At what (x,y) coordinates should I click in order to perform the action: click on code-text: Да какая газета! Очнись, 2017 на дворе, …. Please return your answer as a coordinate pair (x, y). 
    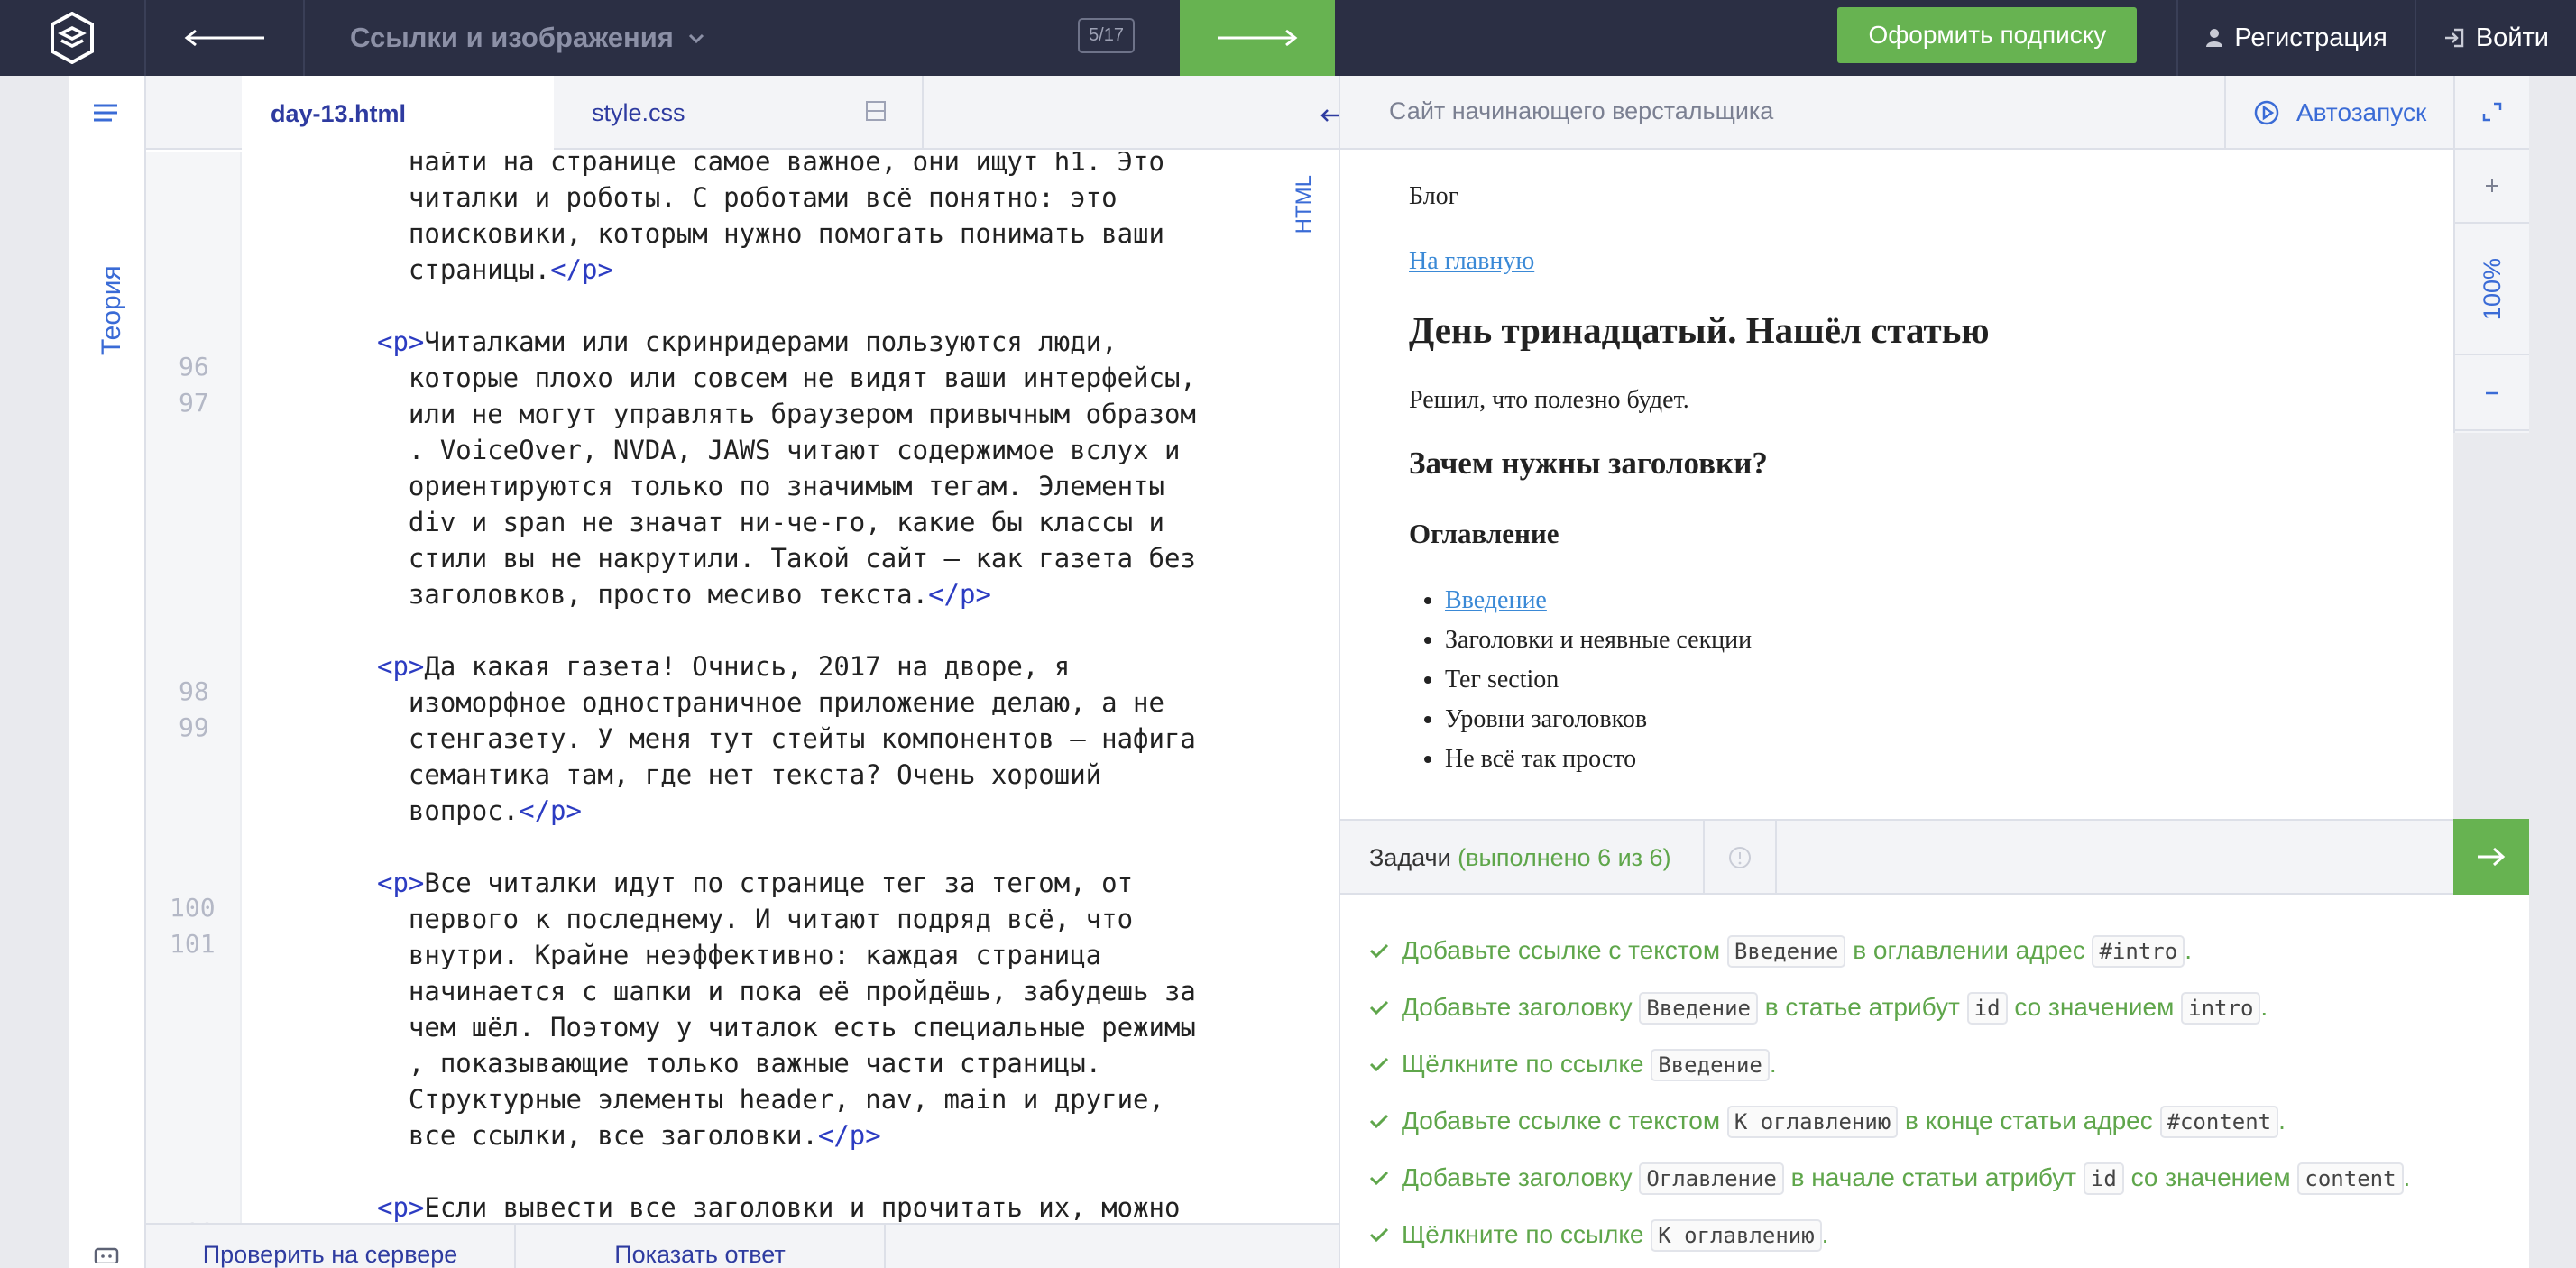
    Looking at the image, I should click on (747, 666).